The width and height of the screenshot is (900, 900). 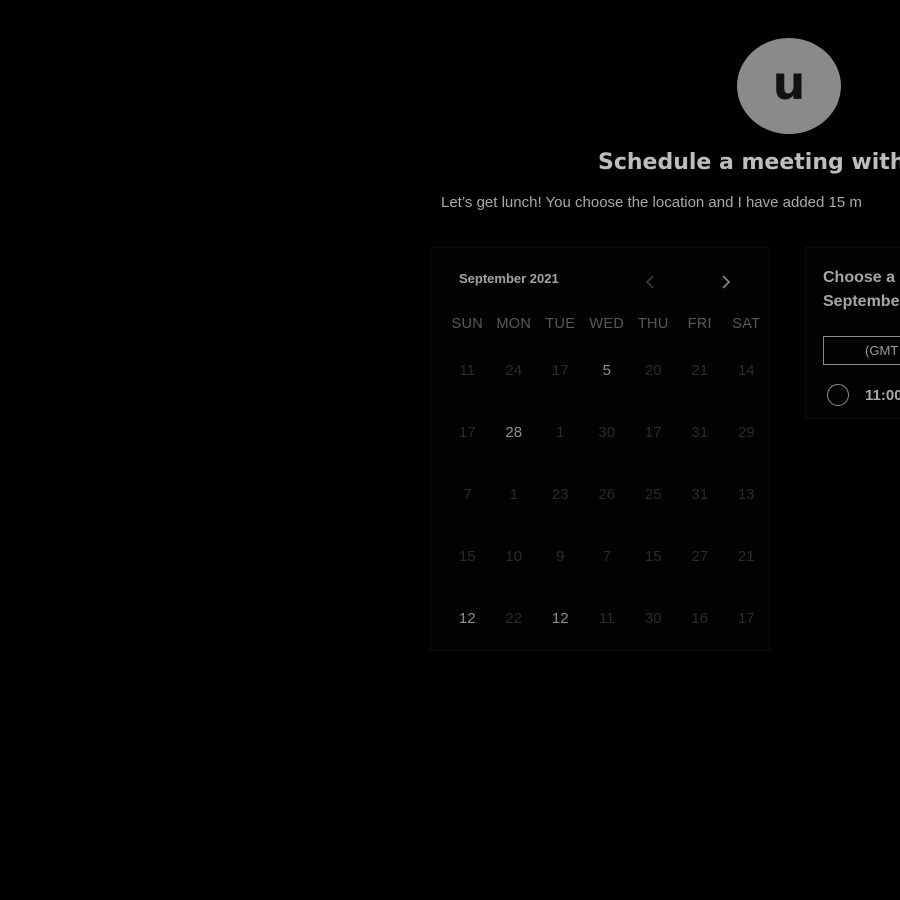 I want to click on calendar-week-row: 11 24 17 5 20 21 14, so click(x=607, y=371).